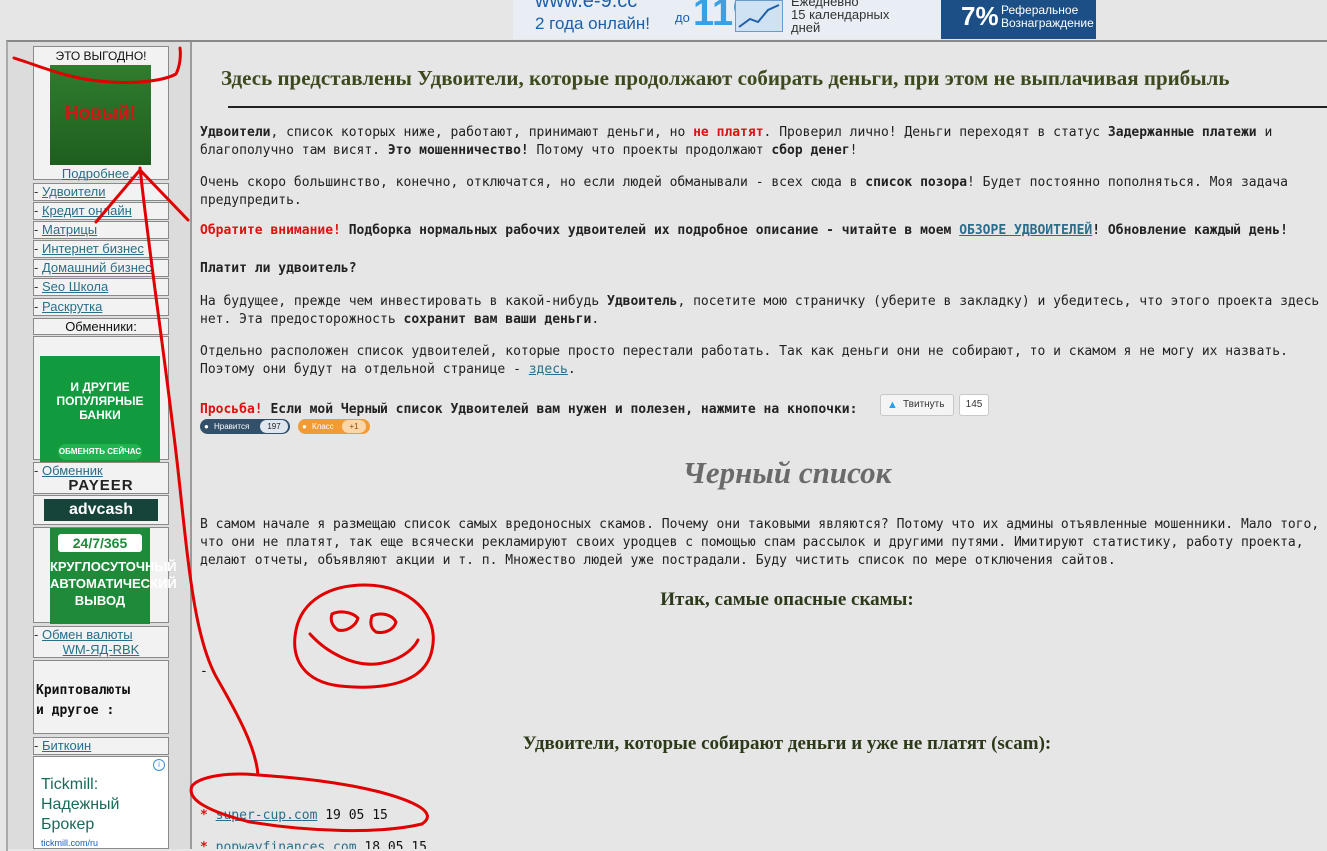 This screenshot has width=1327, height=851. I want to click on scam-item: * super-cup.com 19 05 15, so click(294, 815).